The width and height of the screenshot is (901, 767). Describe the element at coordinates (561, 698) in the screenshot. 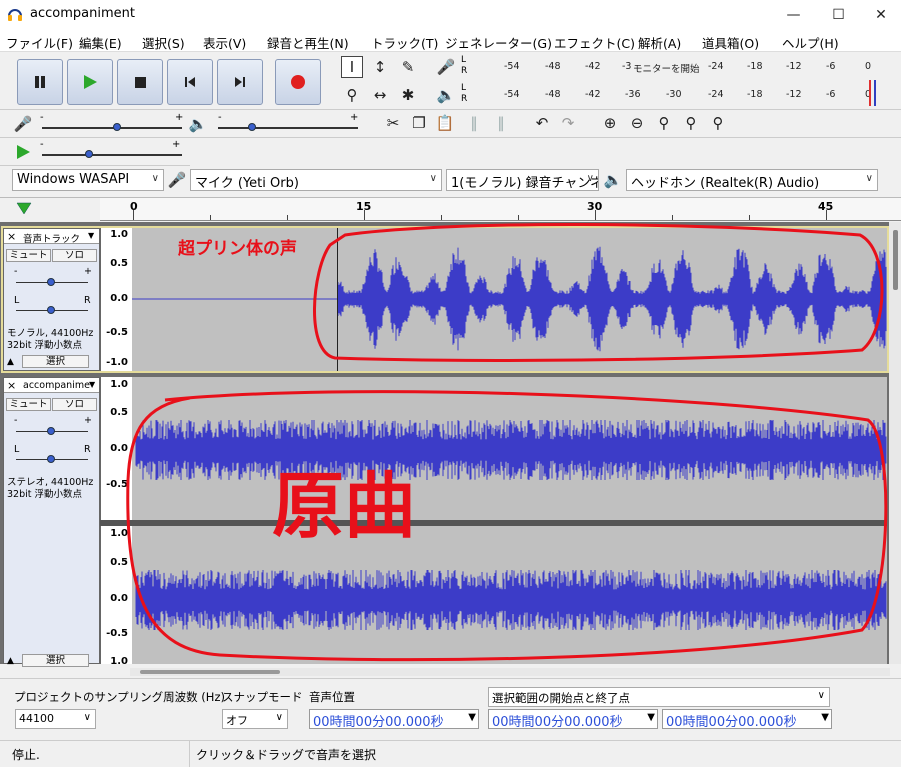

I see `selection-mode-value: 選択範囲の開始点と終了点` at that location.